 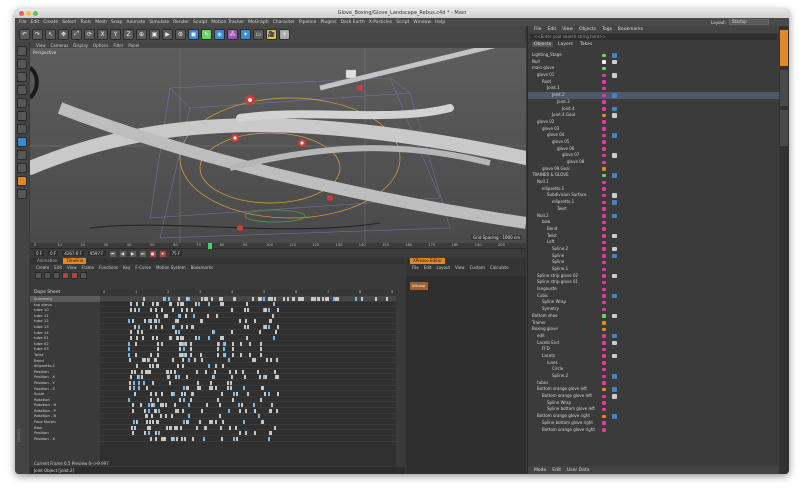 I want to click on xpresso-menu-view: View, so click(x=460, y=267).